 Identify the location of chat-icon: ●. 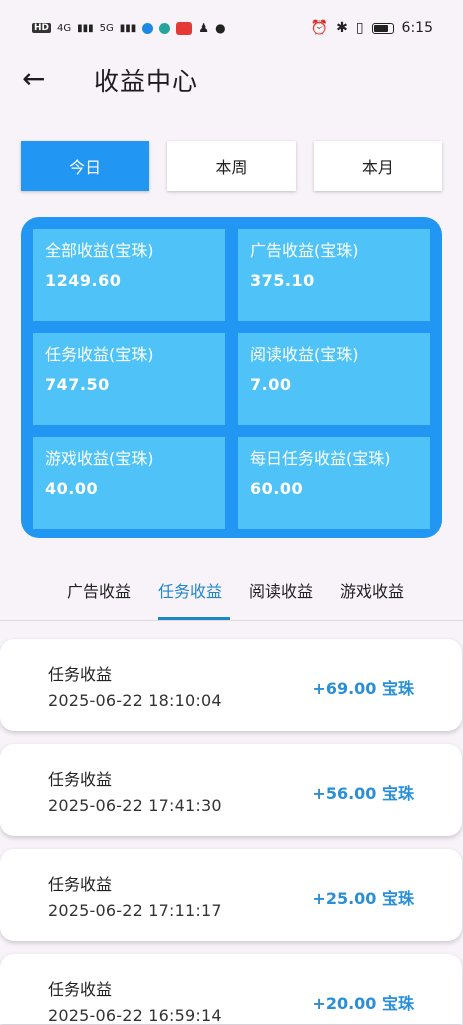
(220, 28).